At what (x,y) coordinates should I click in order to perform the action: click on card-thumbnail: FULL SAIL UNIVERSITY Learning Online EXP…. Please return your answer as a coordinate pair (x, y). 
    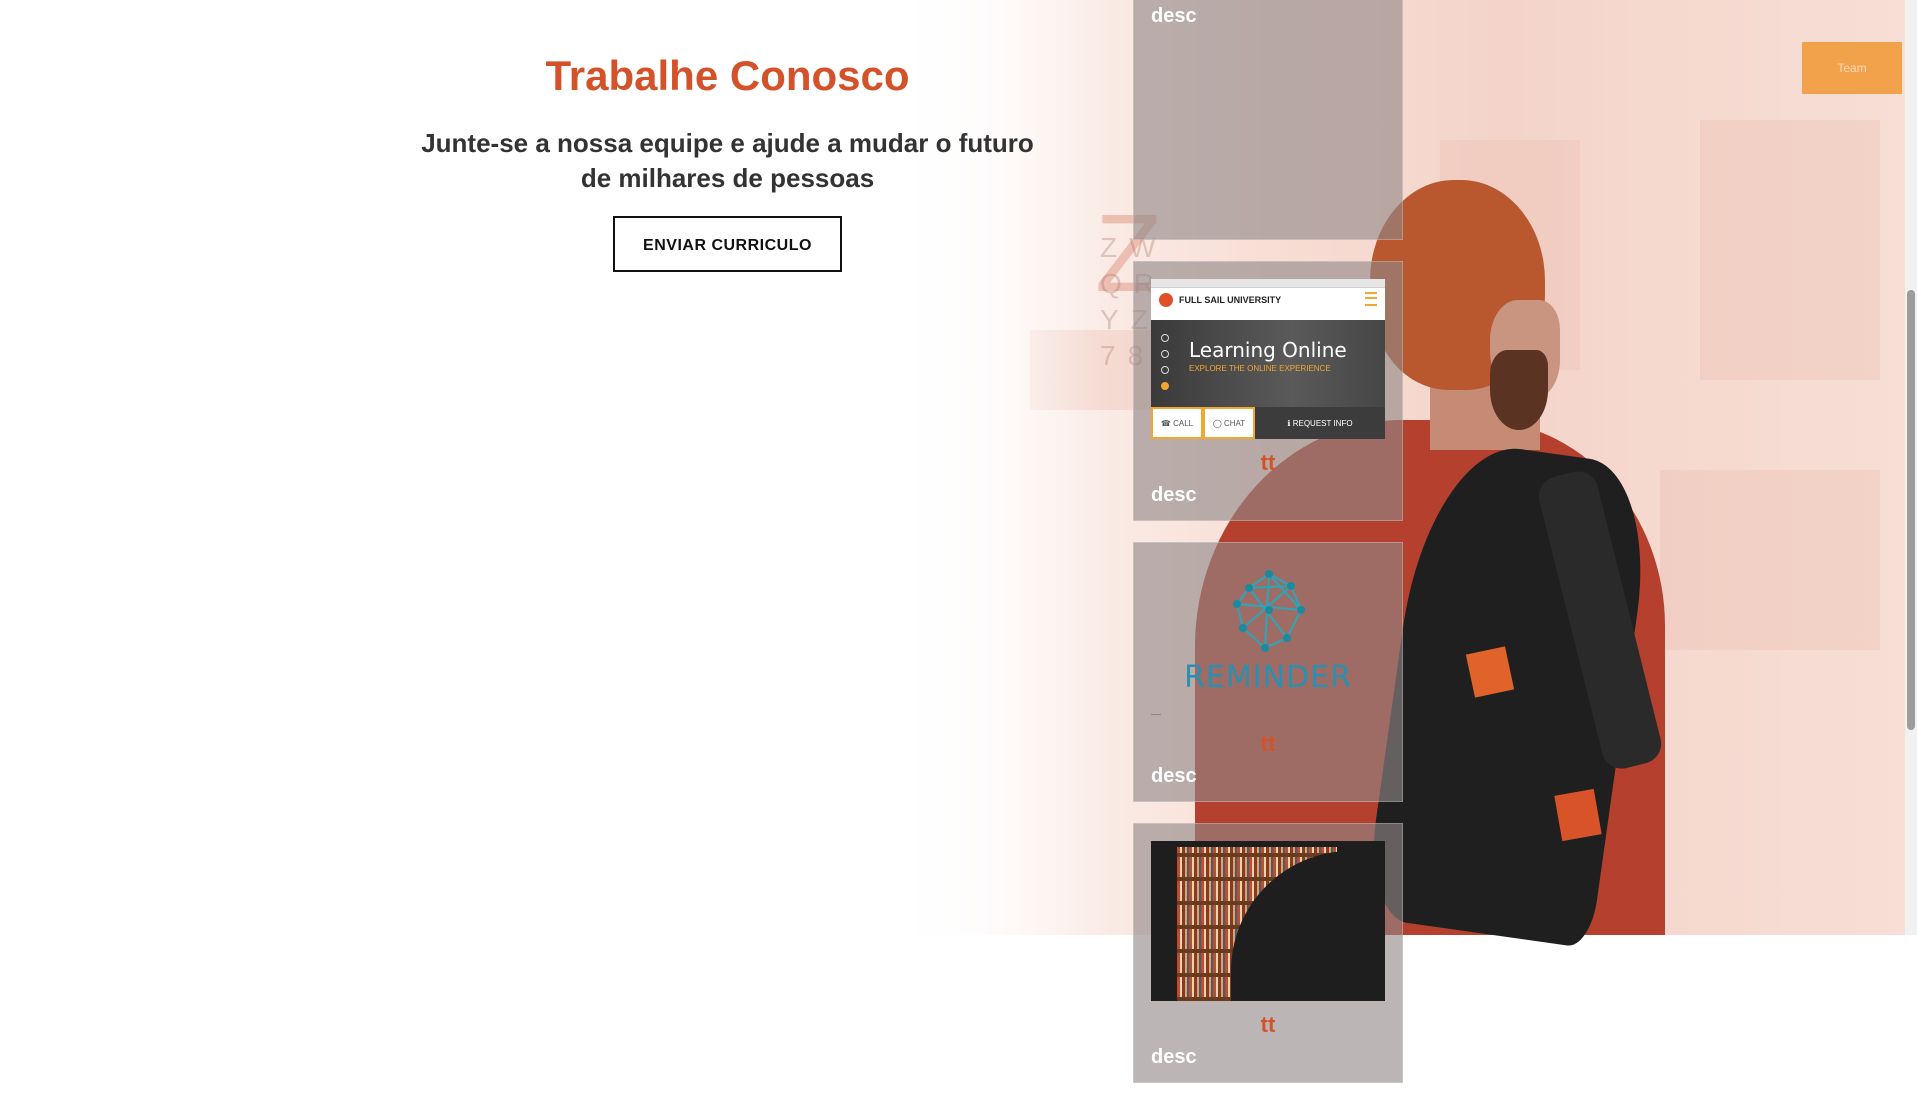
    Looking at the image, I should click on (1268, 359).